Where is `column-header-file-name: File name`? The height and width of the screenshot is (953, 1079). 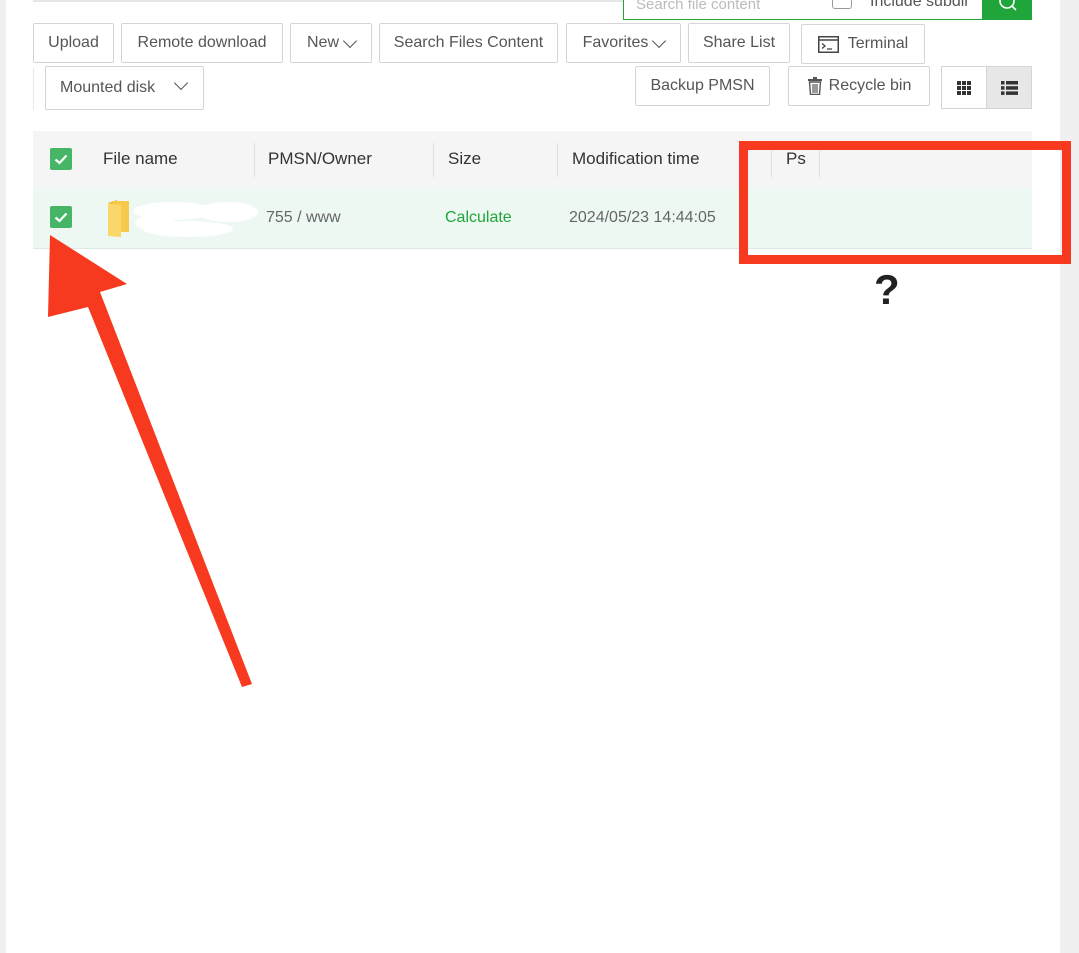
column-header-file-name: File name is located at coordinates (140, 159).